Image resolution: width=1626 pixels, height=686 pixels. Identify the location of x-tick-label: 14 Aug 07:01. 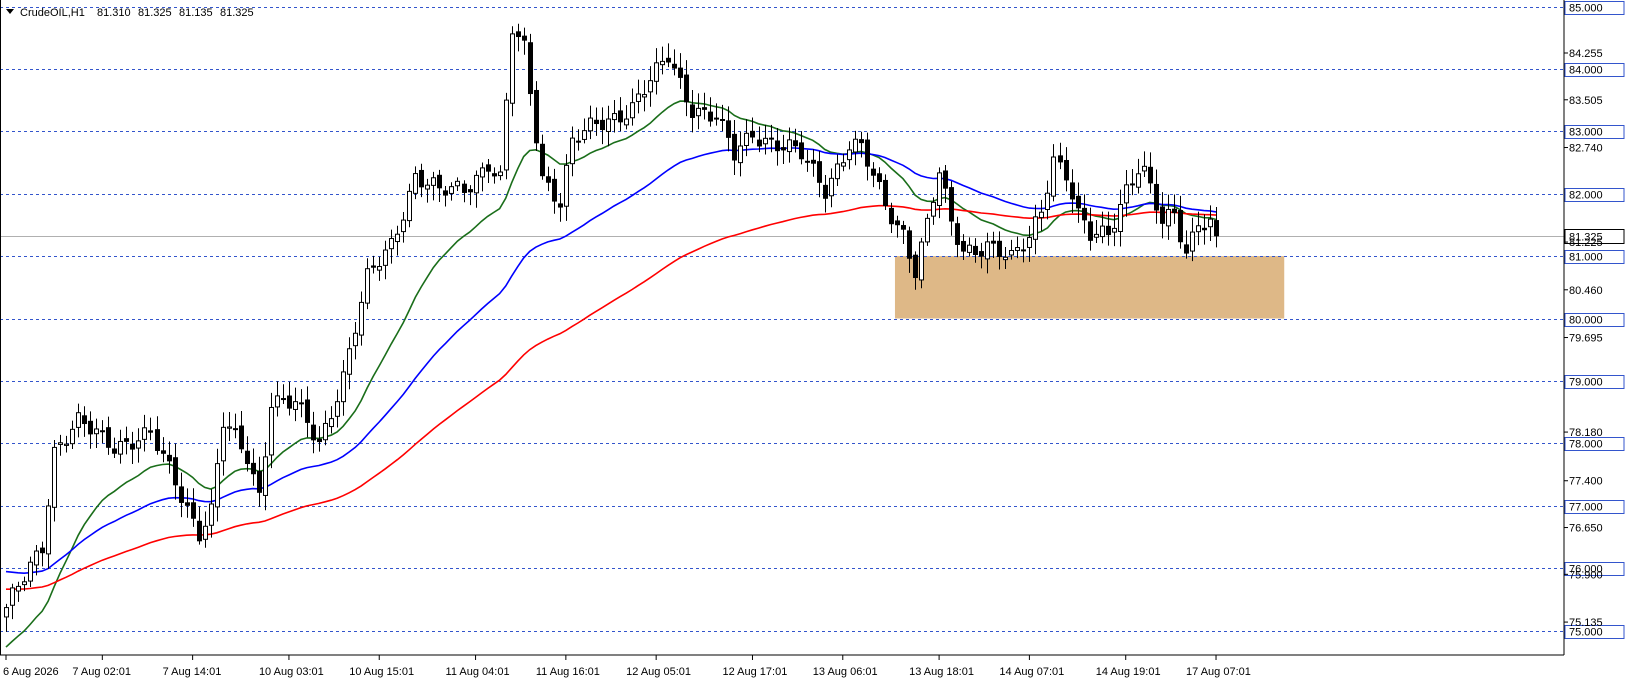
(1031, 672).